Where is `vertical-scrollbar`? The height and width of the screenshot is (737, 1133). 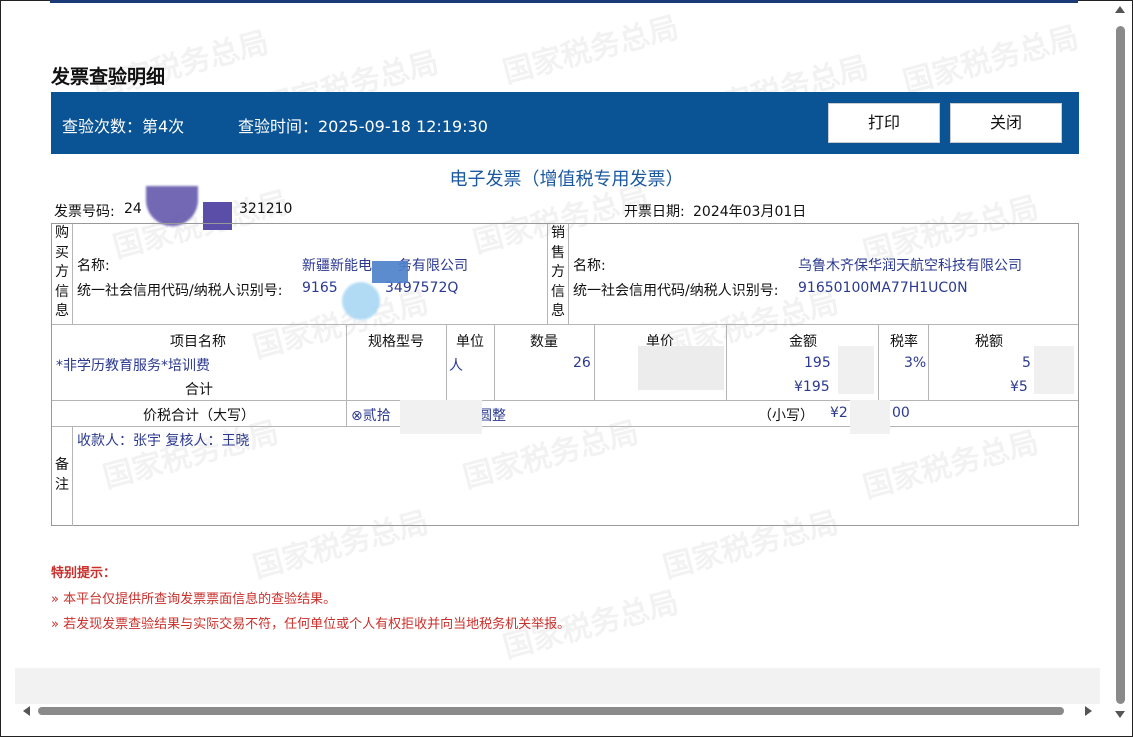
vertical-scrollbar is located at coordinates (1120, 362).